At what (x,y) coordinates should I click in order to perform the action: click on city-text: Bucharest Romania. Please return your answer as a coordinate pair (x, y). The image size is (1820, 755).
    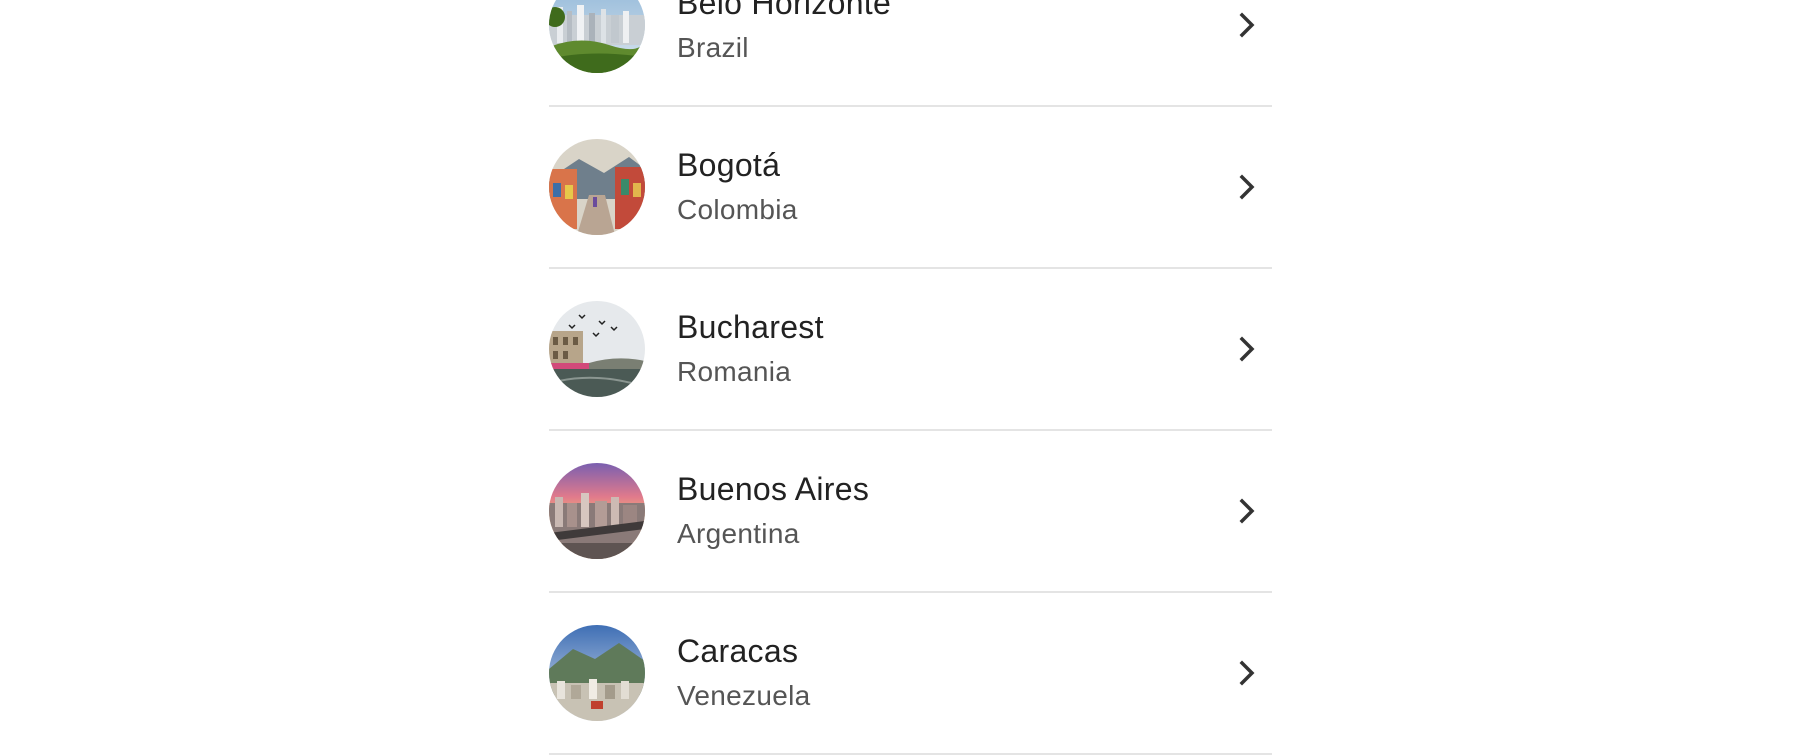
    Looking at the image, I should click on (750, 349).